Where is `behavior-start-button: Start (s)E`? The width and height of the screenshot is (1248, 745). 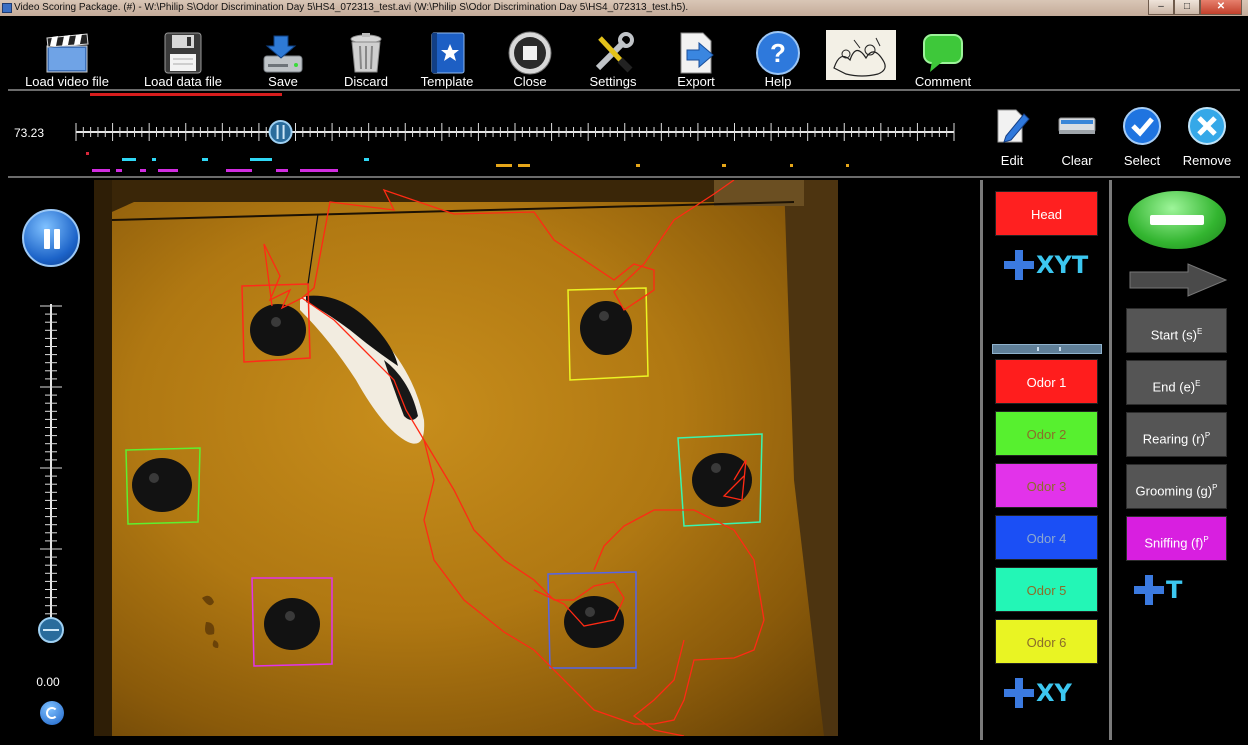
behavior-start-button: Start (s)E is located at coordinates (1176, 330).